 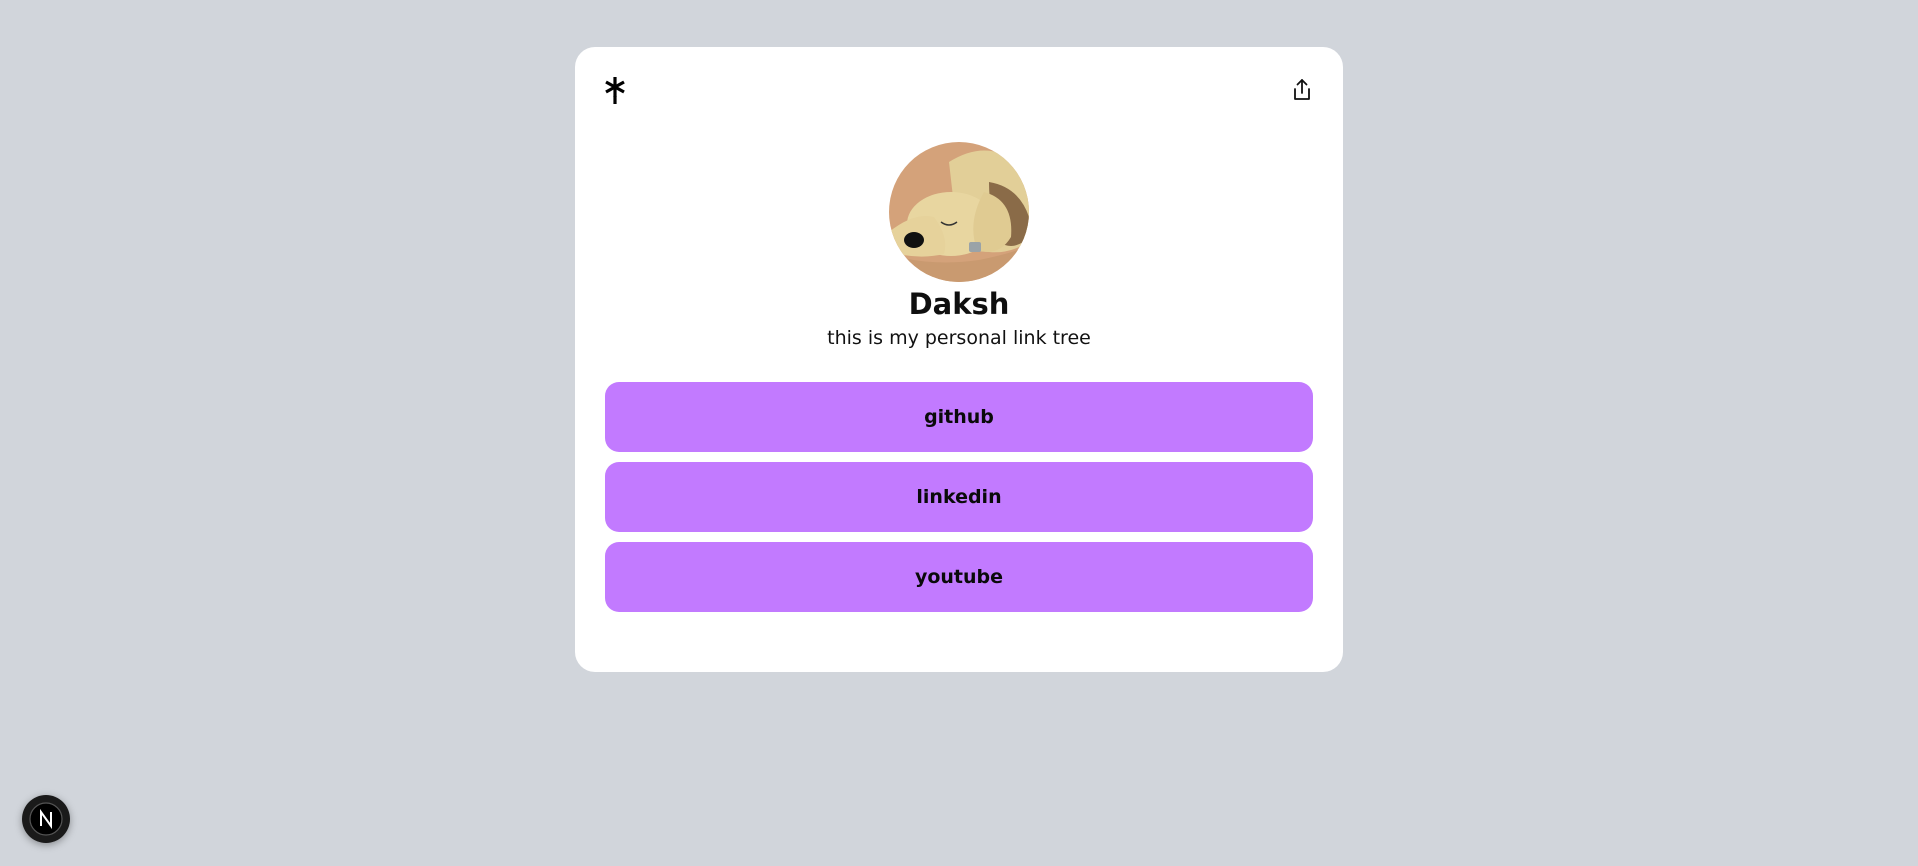 I want to click on linkedin-link-button: linkedin, so click(x=959, y=497).